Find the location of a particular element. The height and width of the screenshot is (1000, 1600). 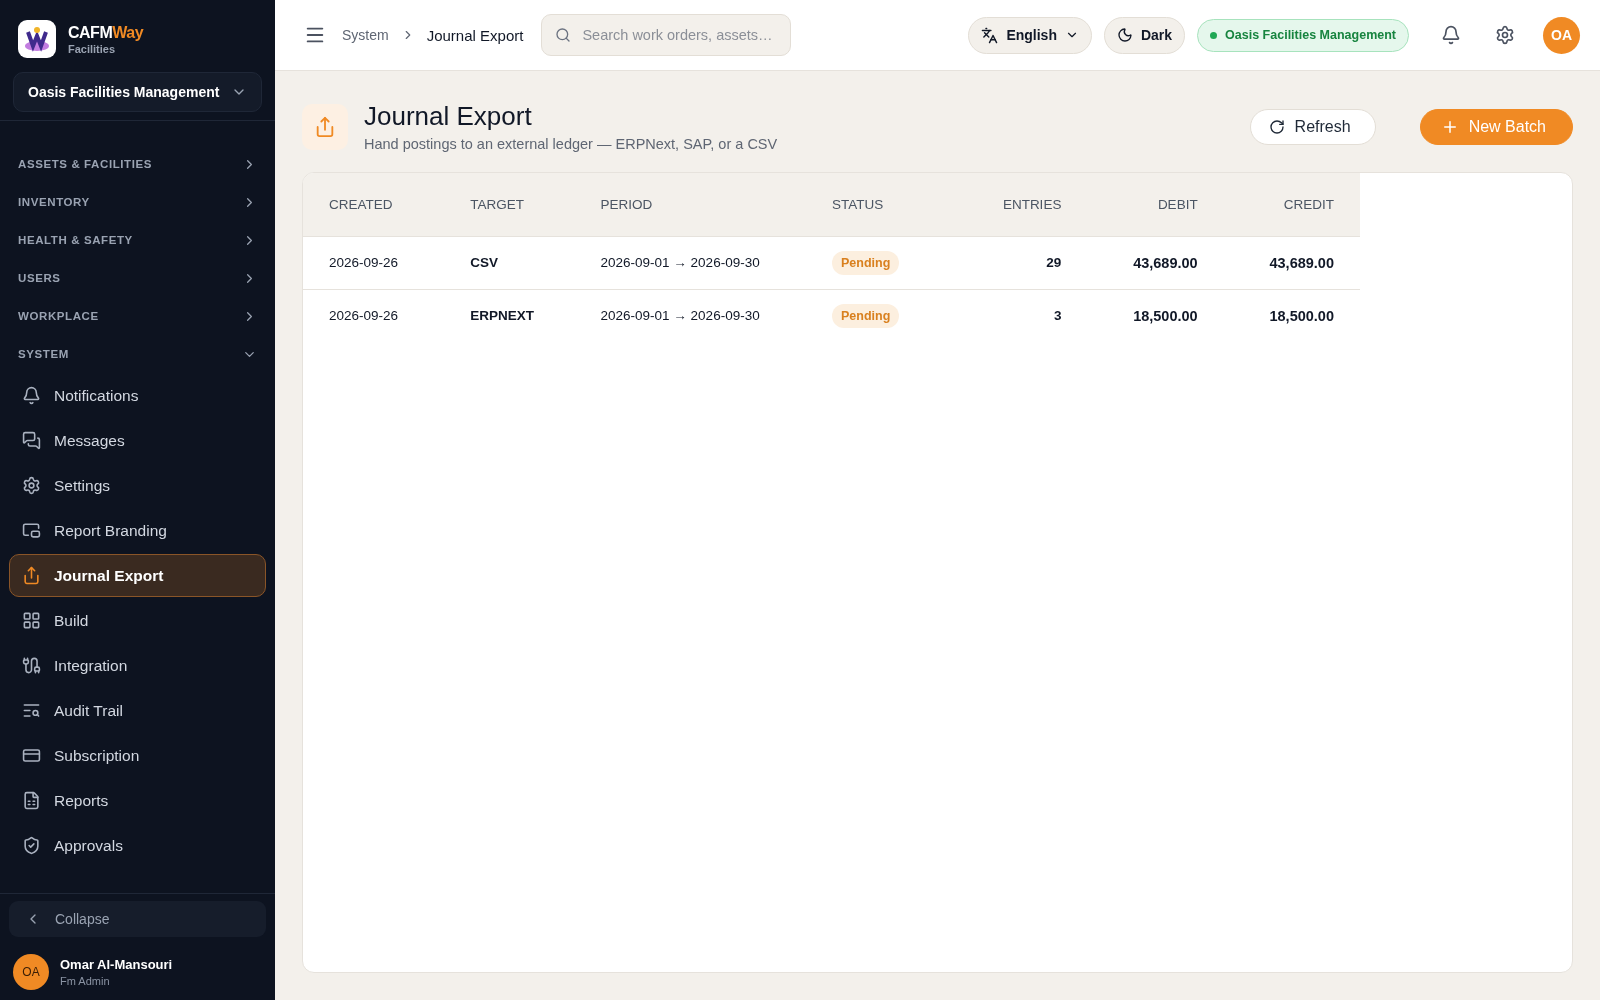

shield-check-icon is located at coordinates (31, 845).